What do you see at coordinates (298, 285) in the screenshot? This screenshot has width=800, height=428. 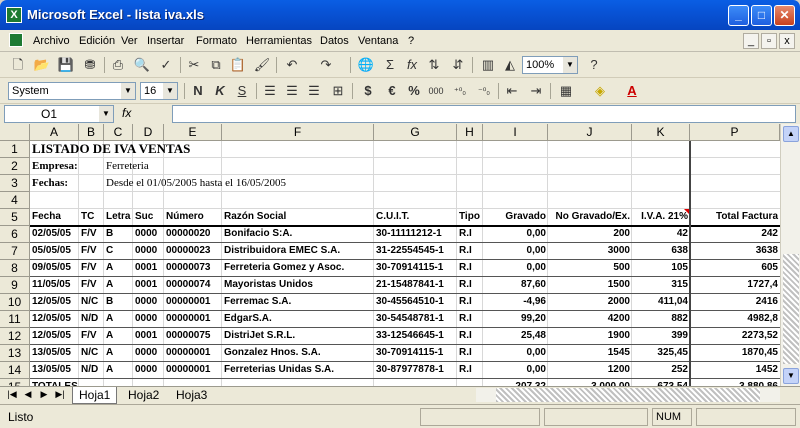 I see `data-cell: Mayoristas Unidos` at bounding box center [298, 285].